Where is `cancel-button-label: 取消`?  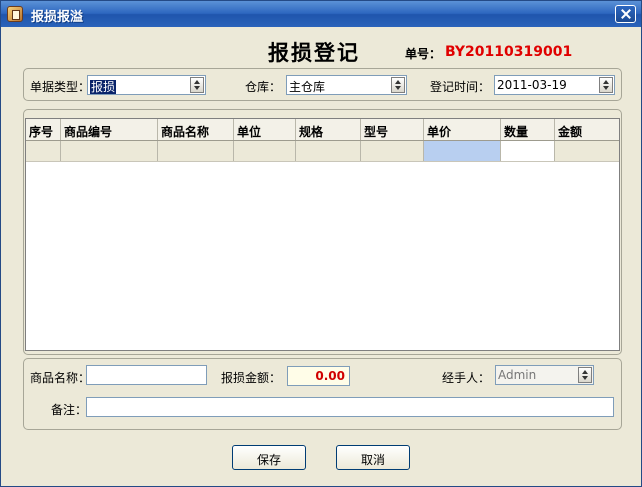
cancel-button-label: 取消 is located at coordinates (372, 460).